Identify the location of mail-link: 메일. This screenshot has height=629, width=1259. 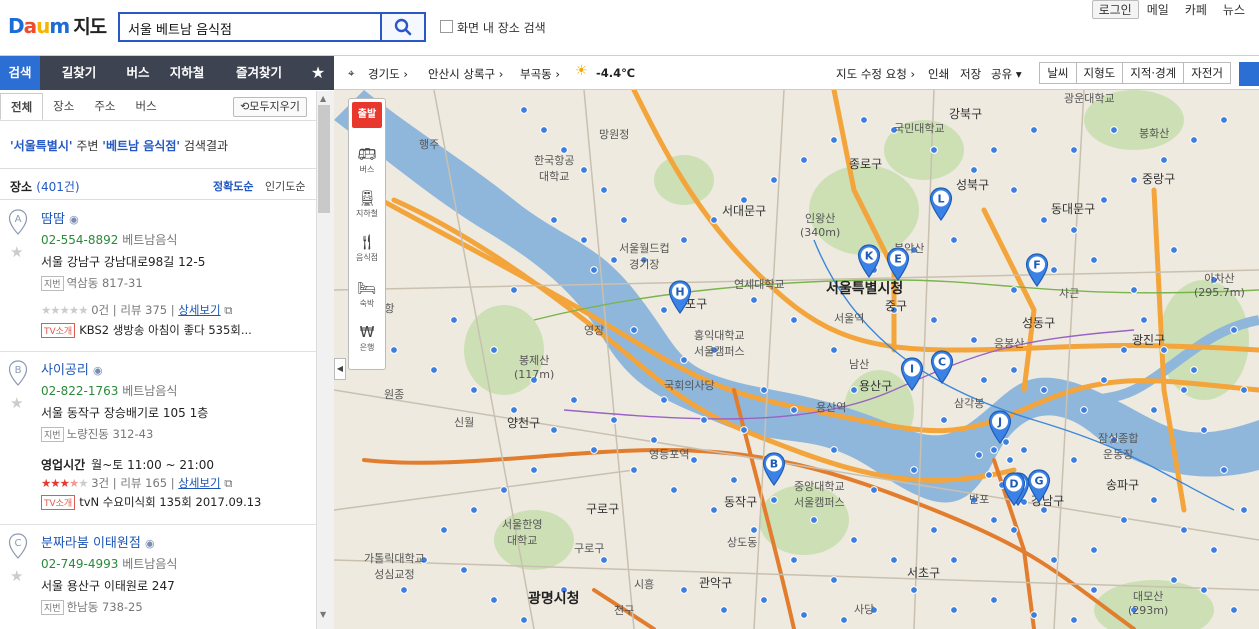
(1158, 9).